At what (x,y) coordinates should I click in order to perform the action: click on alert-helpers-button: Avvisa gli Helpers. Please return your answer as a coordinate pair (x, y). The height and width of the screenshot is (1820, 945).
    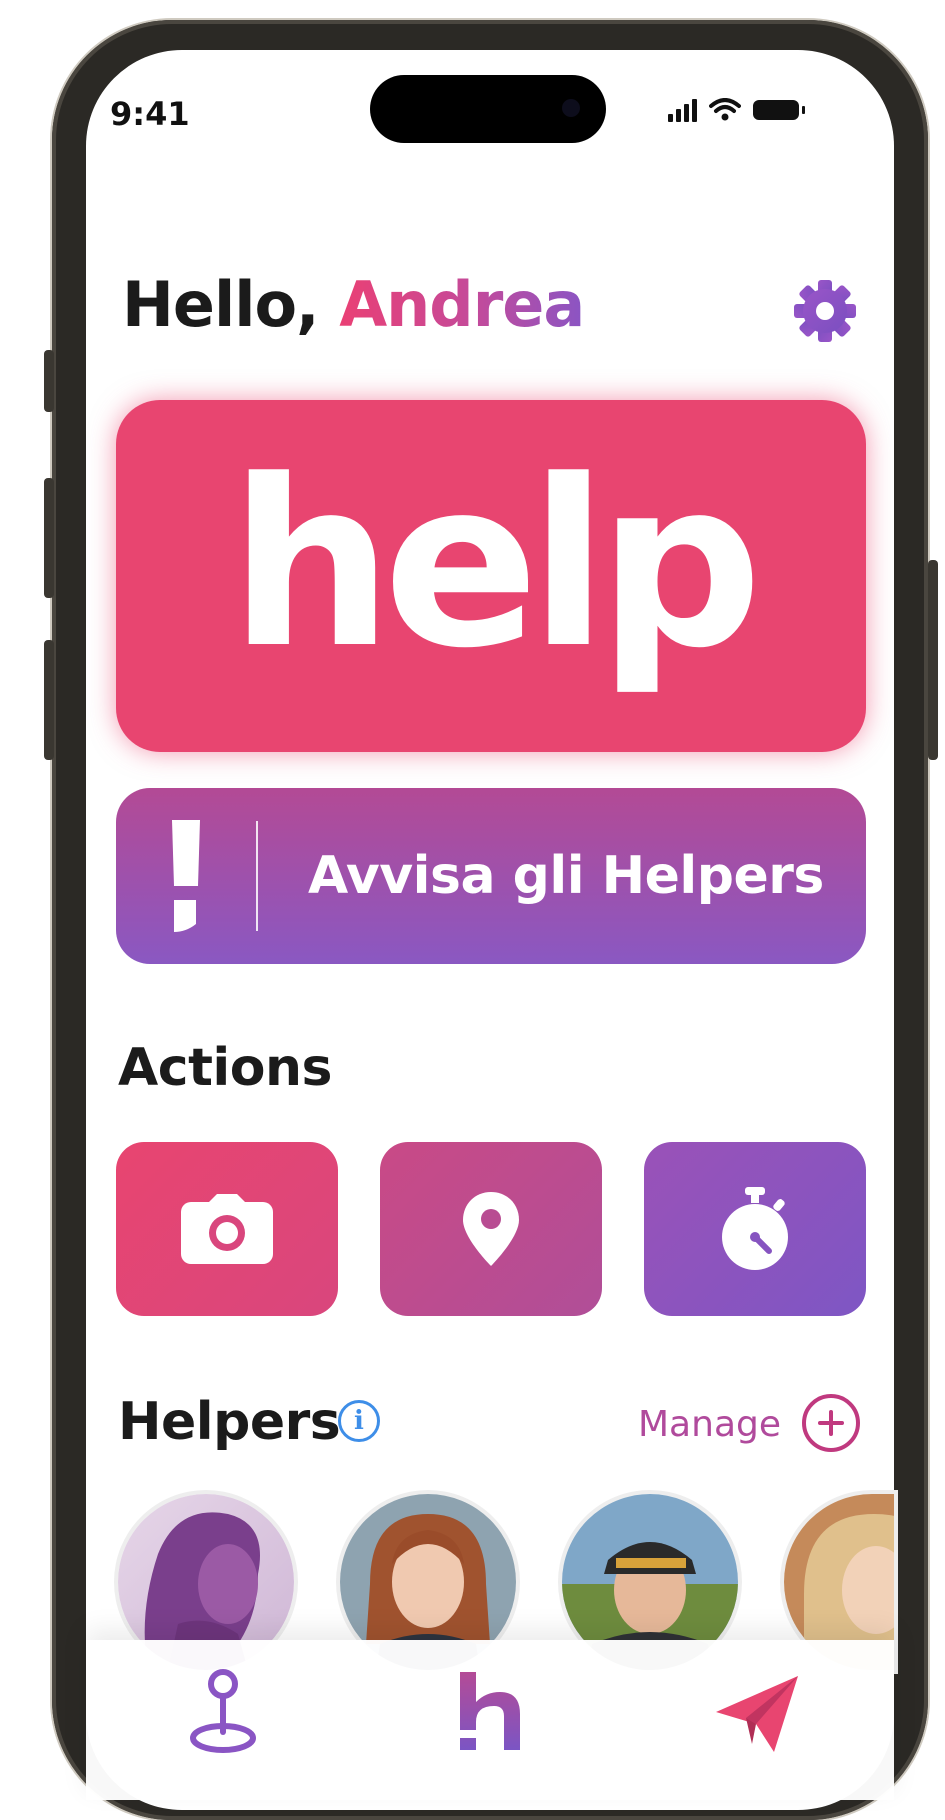
    Looking at the image, I should click on (491, 876).